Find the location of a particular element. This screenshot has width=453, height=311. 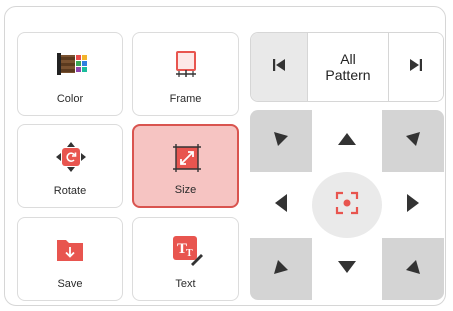

arrow-down-left-icon is located at coordinates (281, 269).